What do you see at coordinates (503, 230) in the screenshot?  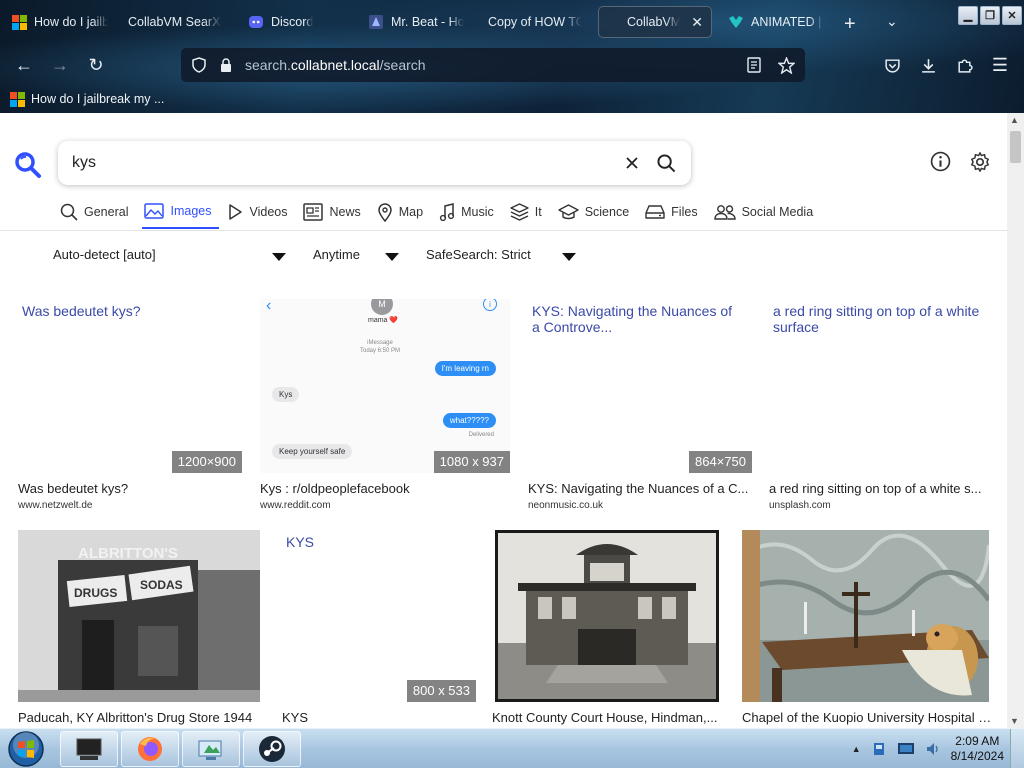 I see `divider` at bounding box center [503, 230].